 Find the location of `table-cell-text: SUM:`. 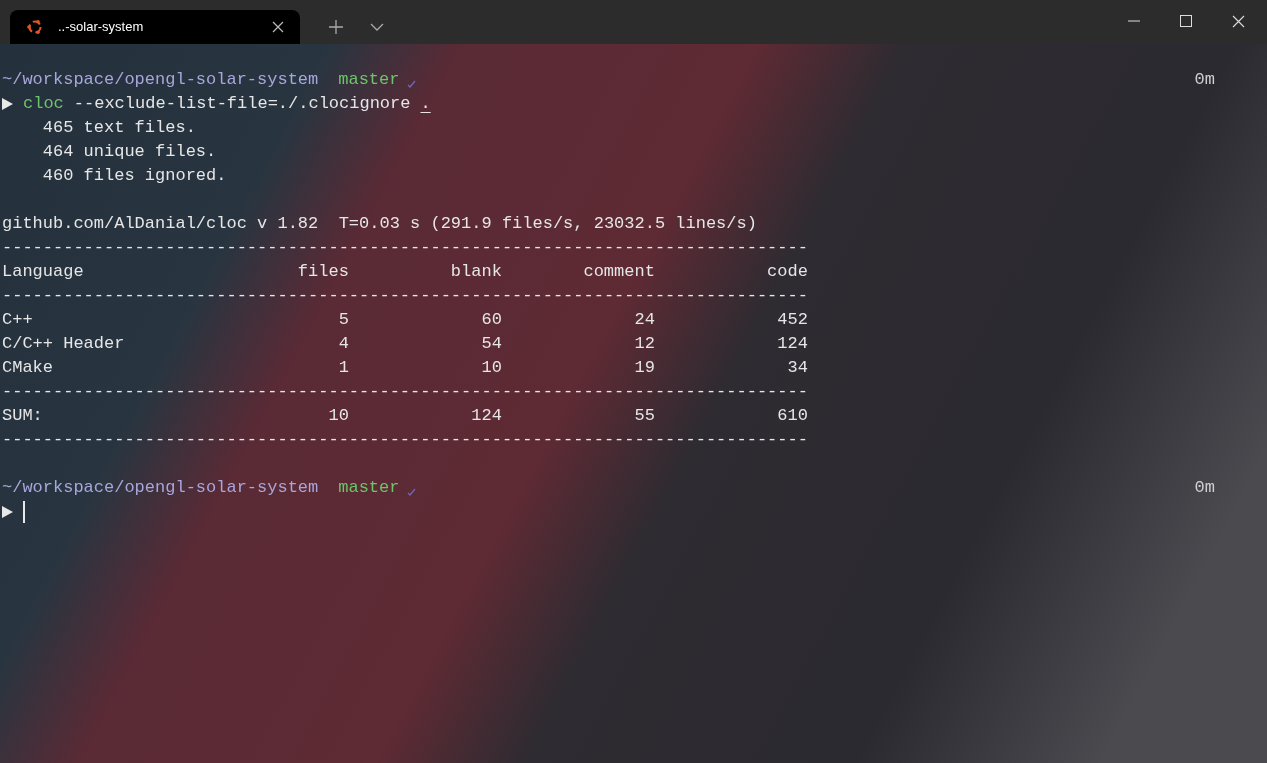

table-cell-text: SUM: is located at coordinates (23, 416).